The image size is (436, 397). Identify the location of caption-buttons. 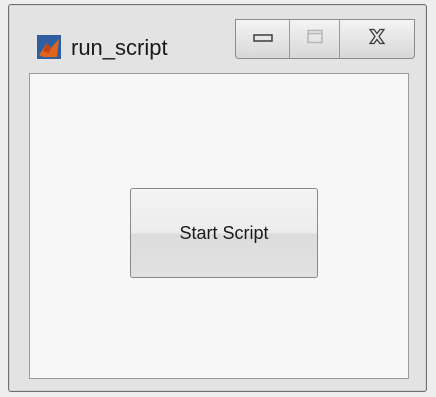
(325, 39).